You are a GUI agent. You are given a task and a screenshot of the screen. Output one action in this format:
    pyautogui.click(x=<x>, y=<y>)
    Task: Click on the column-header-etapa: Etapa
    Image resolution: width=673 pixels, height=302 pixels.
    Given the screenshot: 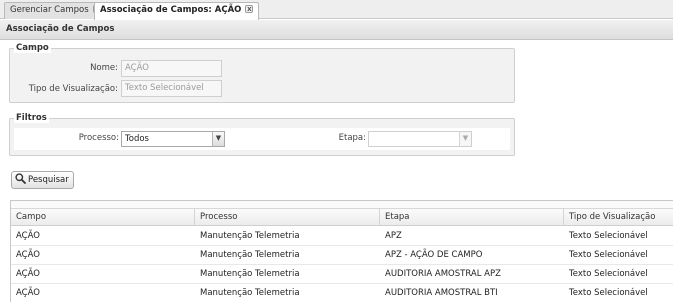 What is the action you would take?
    pyautogui.click(x=472, y=217)
    